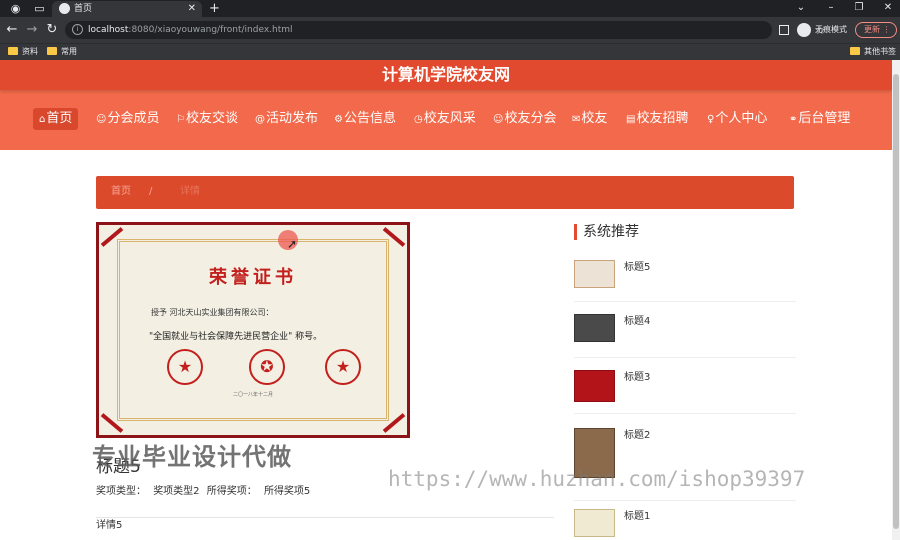 The height and width of the screenshot is (540, 900). What do you see at coordinates (365, 119) in the screenshot?
I see `nav-item-notice: ⚙公告信息` at bounding box center [365, 119].